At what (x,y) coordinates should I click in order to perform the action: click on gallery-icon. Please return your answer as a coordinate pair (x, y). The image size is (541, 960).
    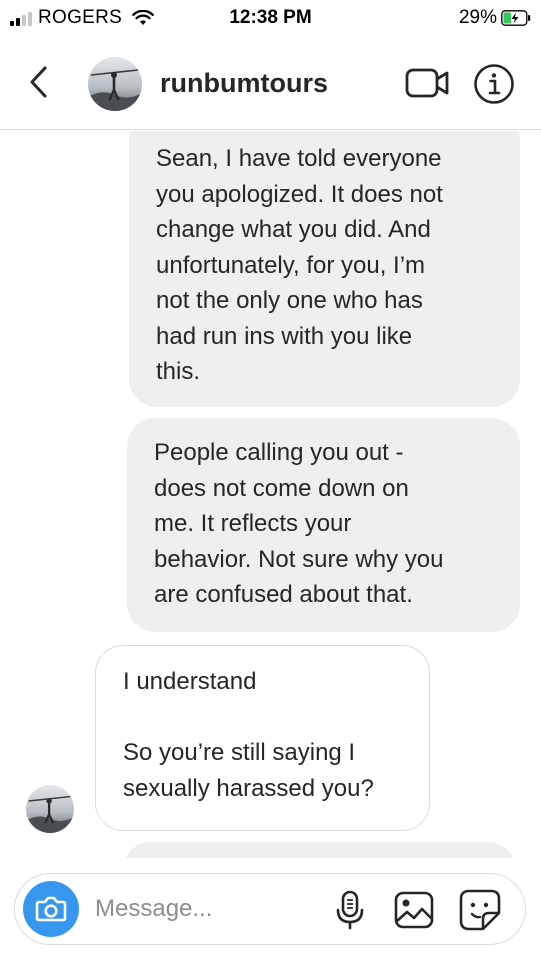
    Looking at the image, I should click on (414, 910).